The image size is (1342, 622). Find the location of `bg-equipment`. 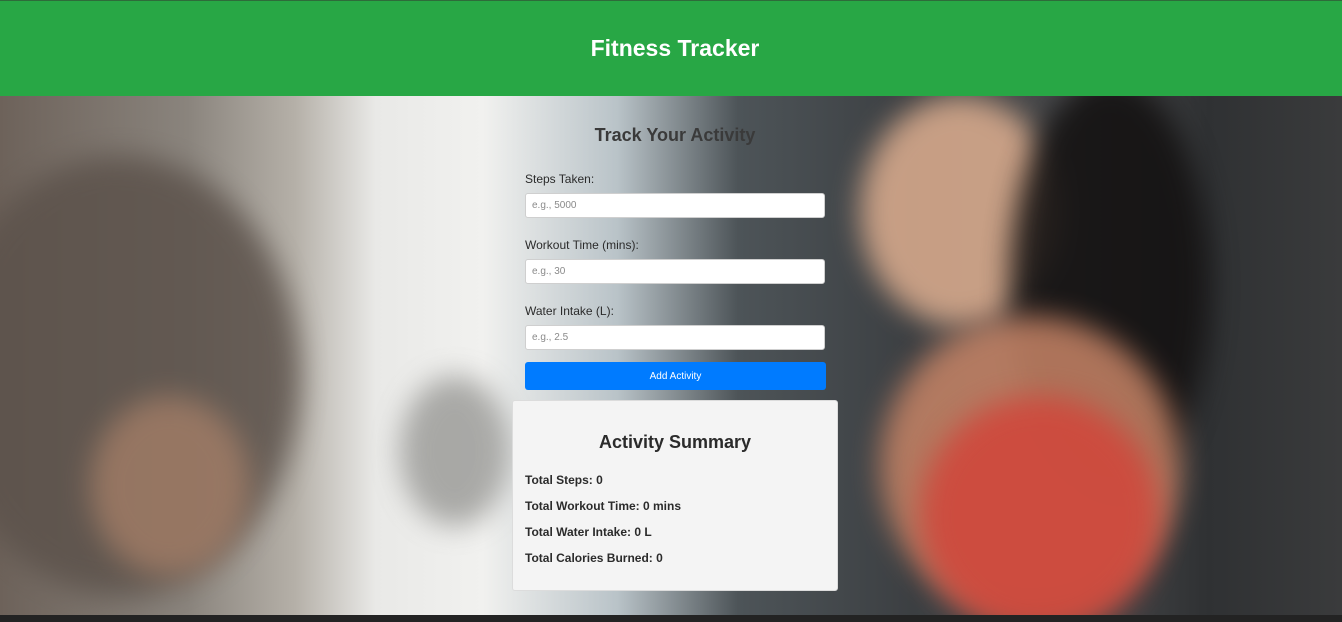

bg-equipment is located at coordinates (455, 451).